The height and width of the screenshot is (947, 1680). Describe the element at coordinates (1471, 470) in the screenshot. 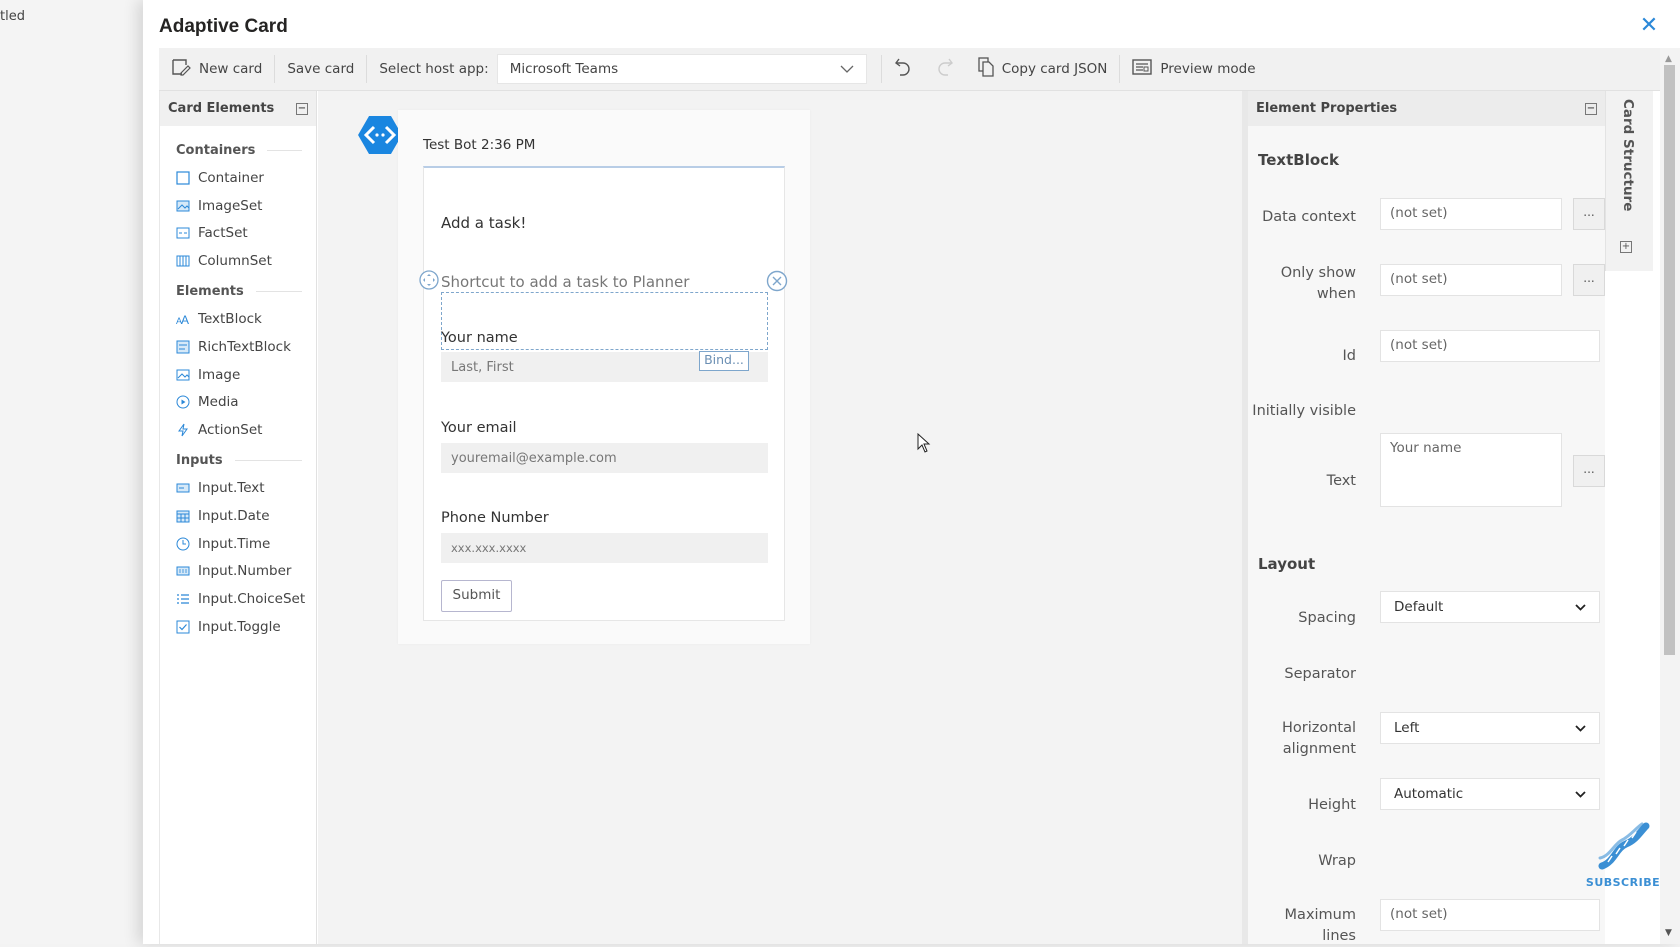

I see `text-field: Your name` at that location.